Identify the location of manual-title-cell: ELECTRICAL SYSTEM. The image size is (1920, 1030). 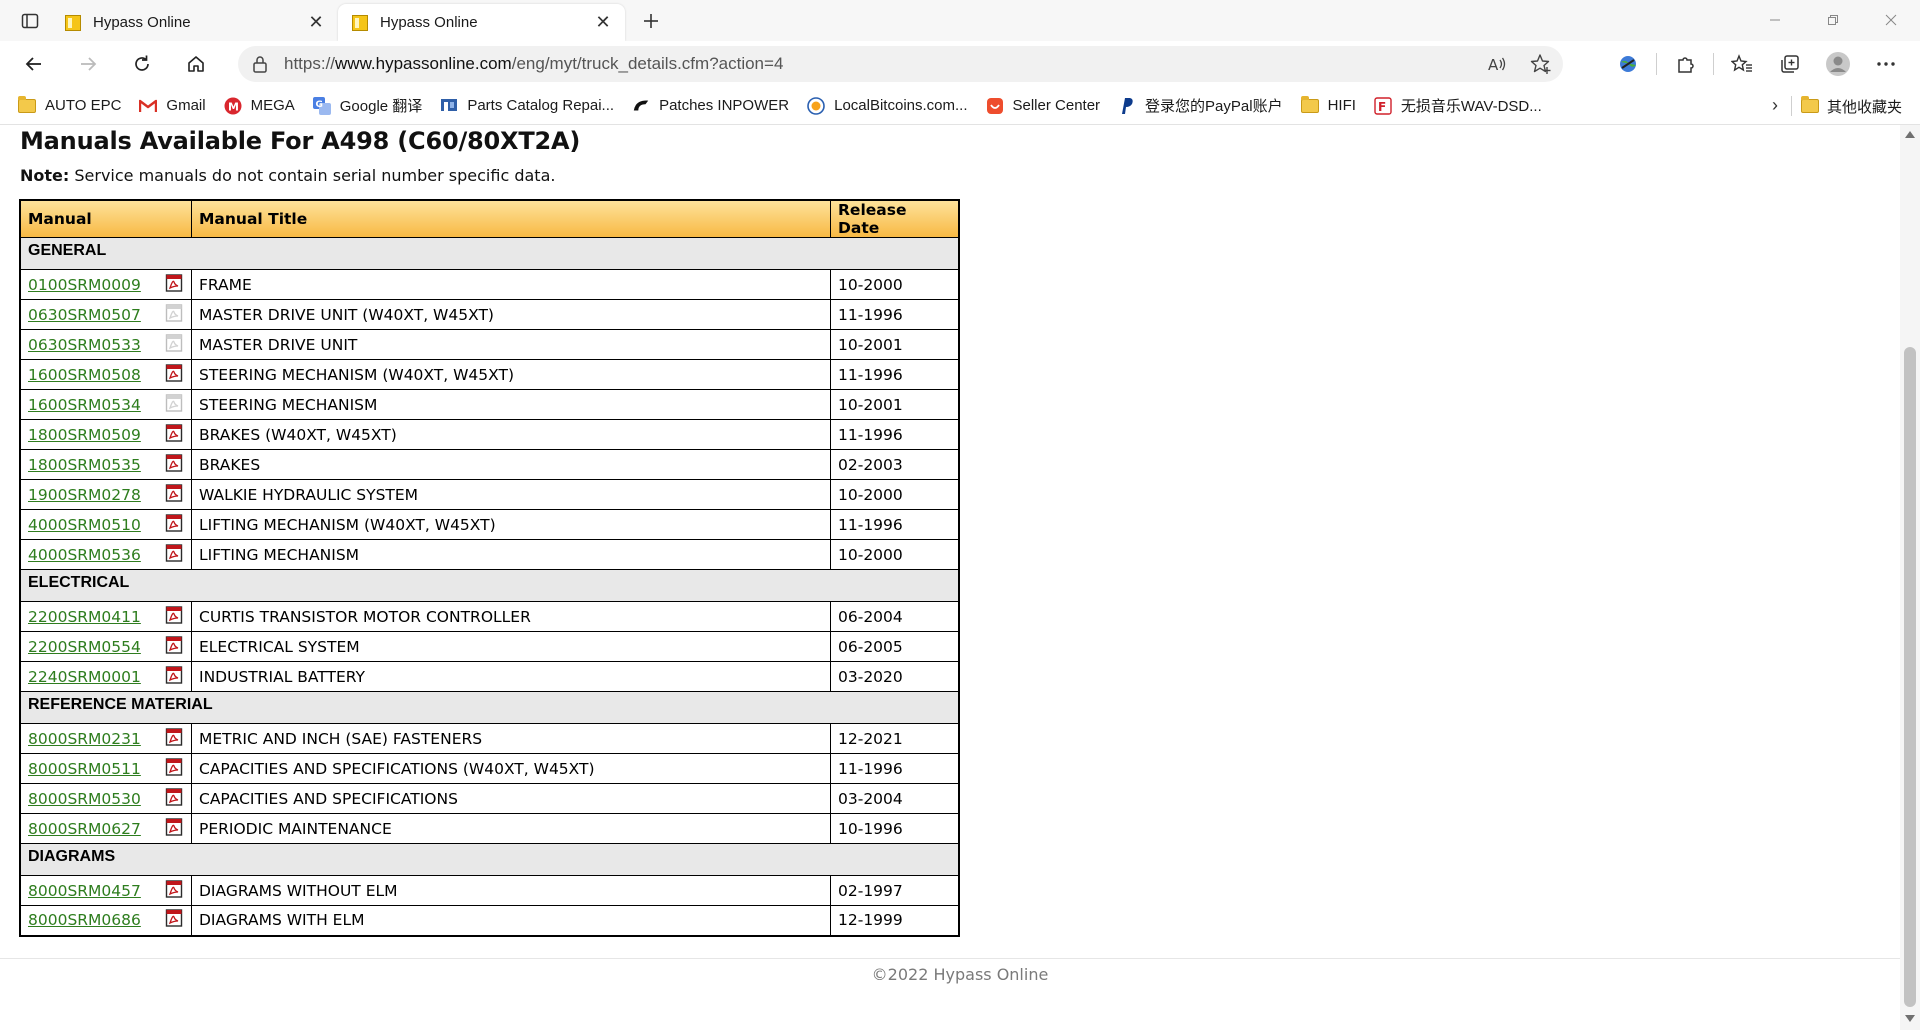
(511, 646).